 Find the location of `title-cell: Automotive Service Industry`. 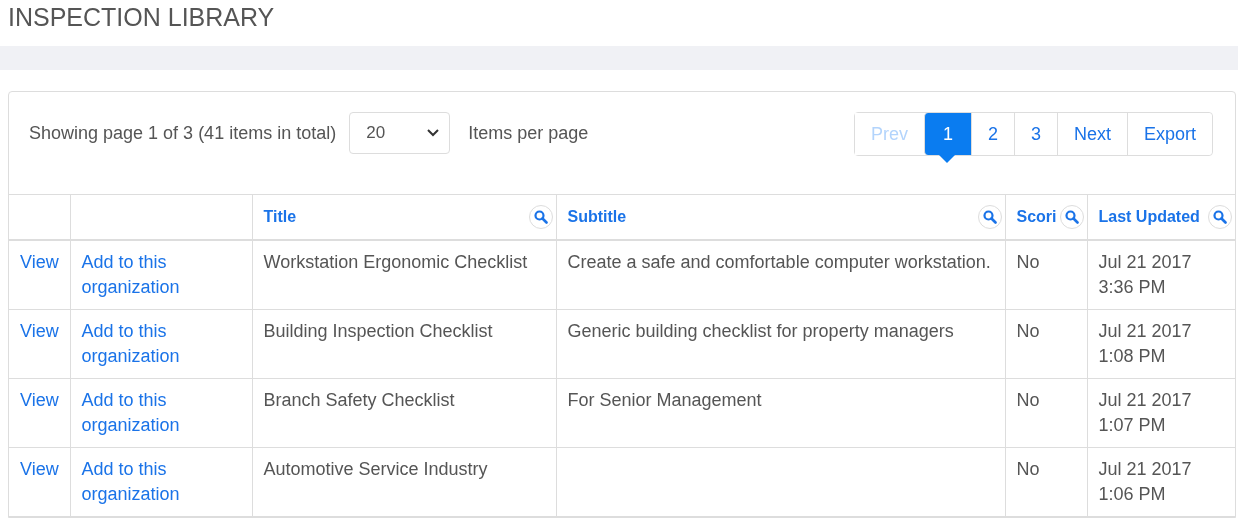

title-cell: Automotive Service Industry is located at coordinates (375, 468).